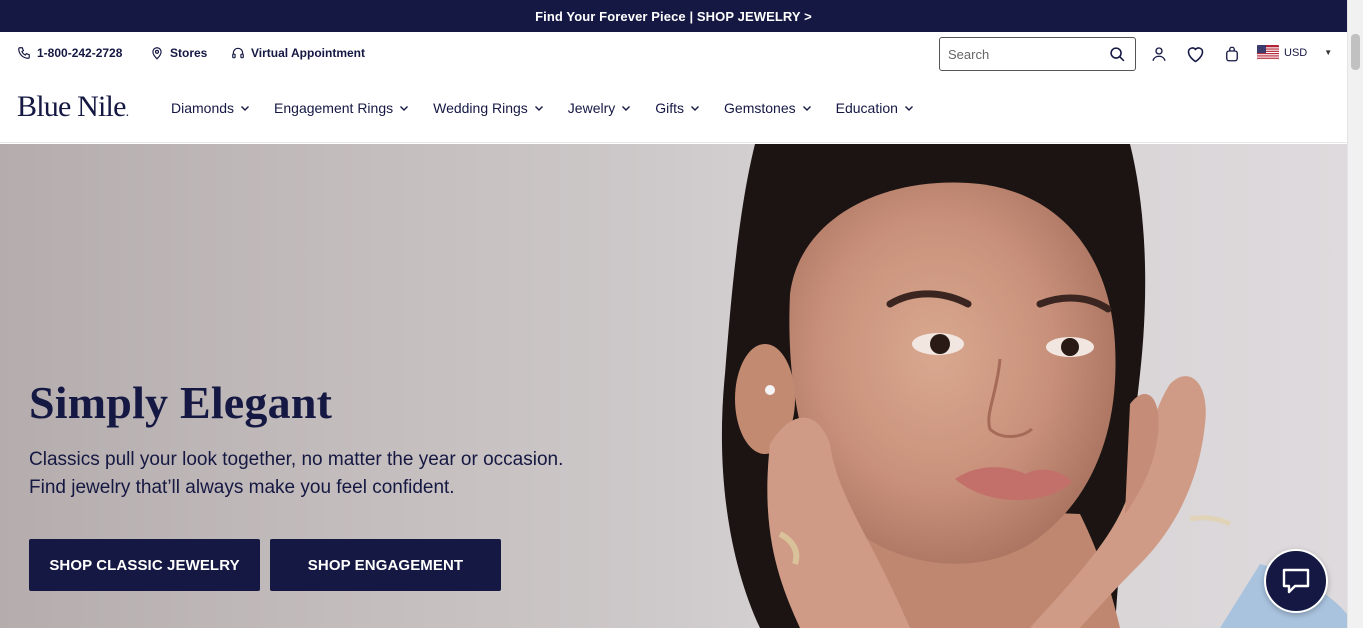 This screenshot has width=1363, height=628. What do you see at coordinates (760, 108) in the screenshot?
I see `nav-item-label: Gemstones` at bounding box center [760, 108].